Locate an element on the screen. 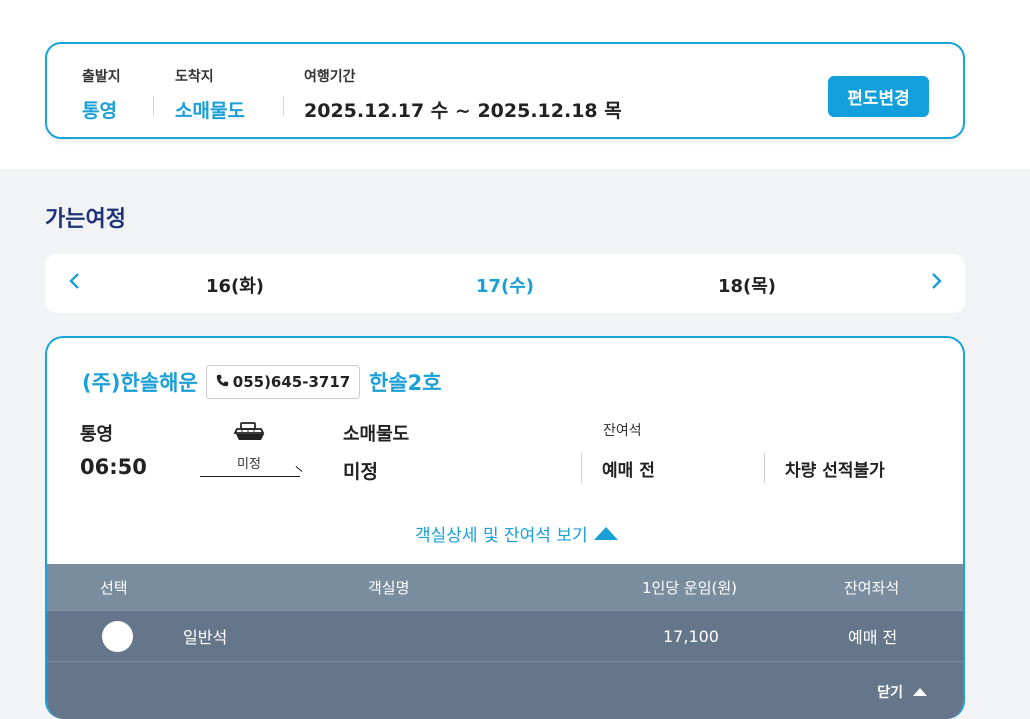  change-trip-button: 편도변경 is located at coordinates (878, 96).